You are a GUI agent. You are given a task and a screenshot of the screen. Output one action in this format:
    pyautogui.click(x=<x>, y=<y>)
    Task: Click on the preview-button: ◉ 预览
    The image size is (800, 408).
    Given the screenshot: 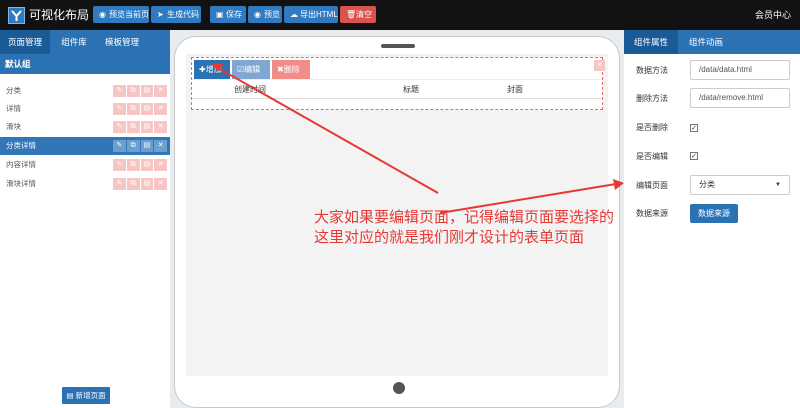 What is the action you would take?
    pyautogui.click(x=265, y=14)
    